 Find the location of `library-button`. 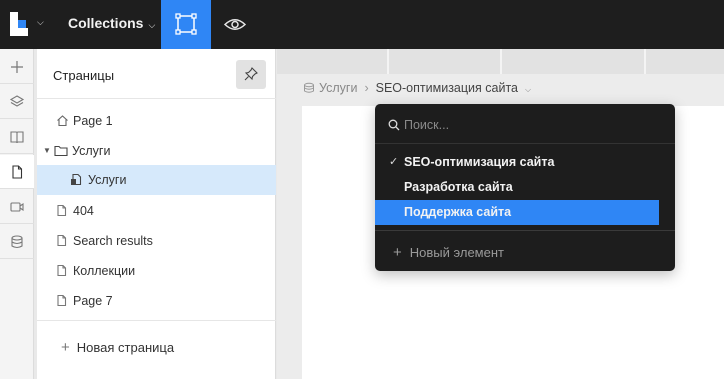

library-button is located at coordinates (17, 137).